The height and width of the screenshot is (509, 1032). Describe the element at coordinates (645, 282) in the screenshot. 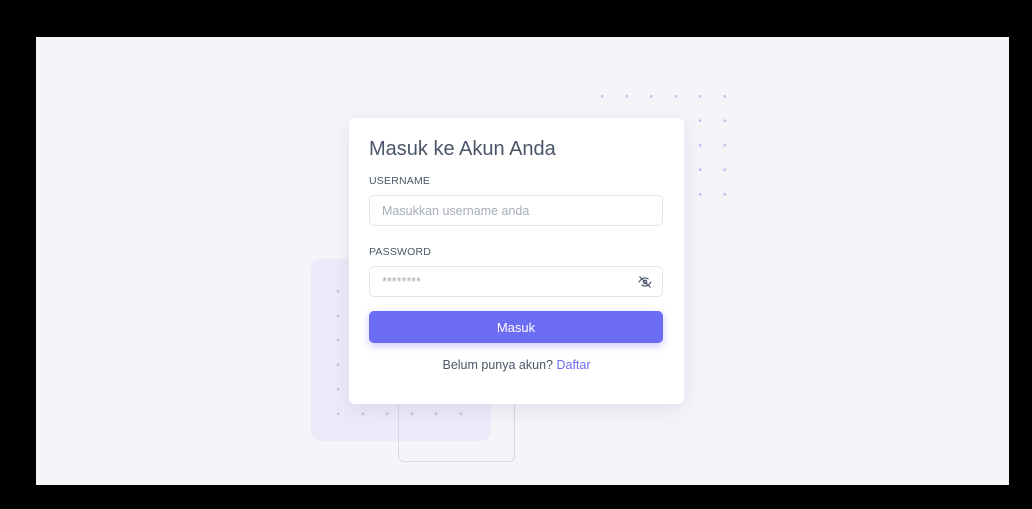

I see `eye-off-icon` at that location.